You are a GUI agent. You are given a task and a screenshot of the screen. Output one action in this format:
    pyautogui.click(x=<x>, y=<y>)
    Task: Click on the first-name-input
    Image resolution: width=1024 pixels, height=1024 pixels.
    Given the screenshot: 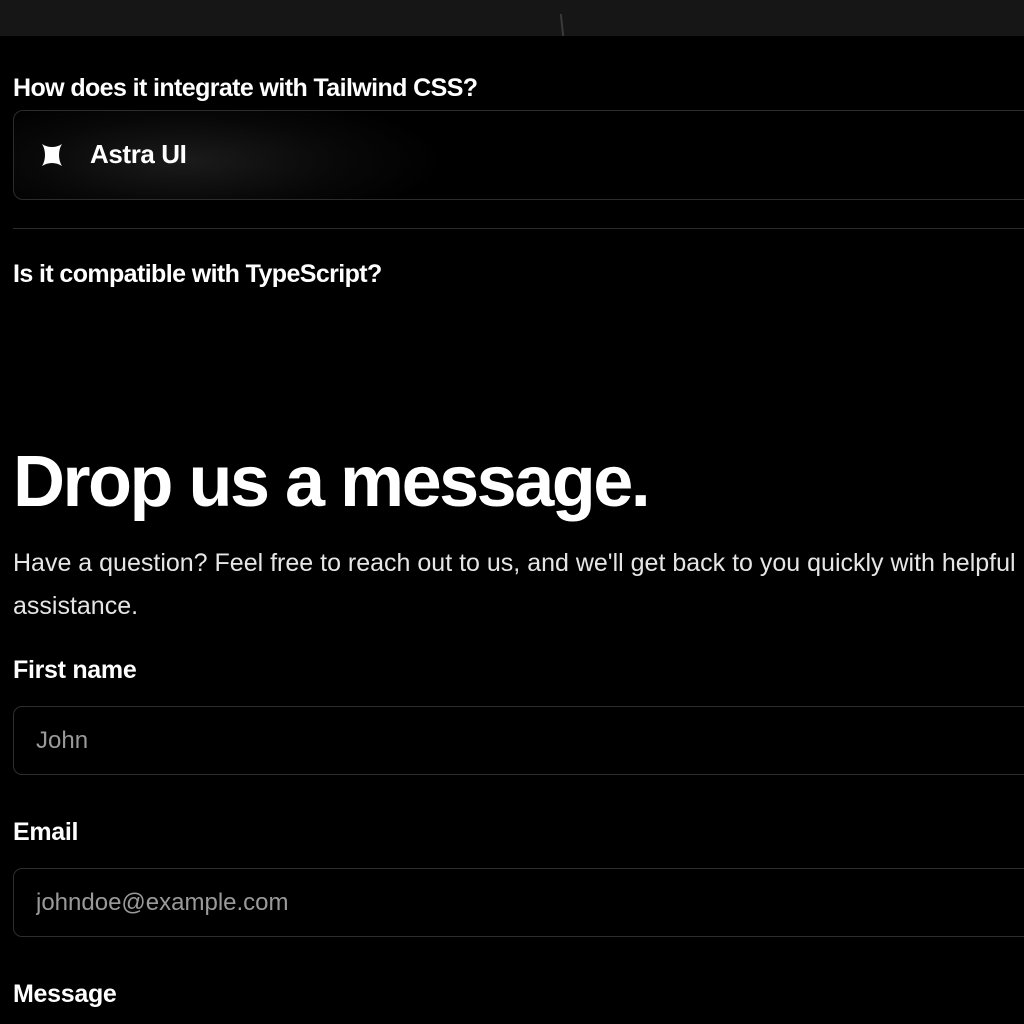 What is the action you would take?
    pyautogui.click(x=518, y=740)
    